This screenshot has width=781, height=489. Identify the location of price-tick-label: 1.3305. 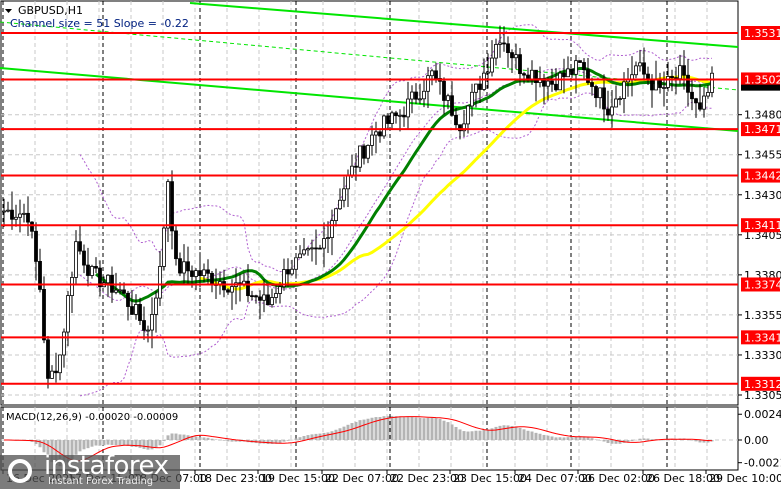
(762, 395).